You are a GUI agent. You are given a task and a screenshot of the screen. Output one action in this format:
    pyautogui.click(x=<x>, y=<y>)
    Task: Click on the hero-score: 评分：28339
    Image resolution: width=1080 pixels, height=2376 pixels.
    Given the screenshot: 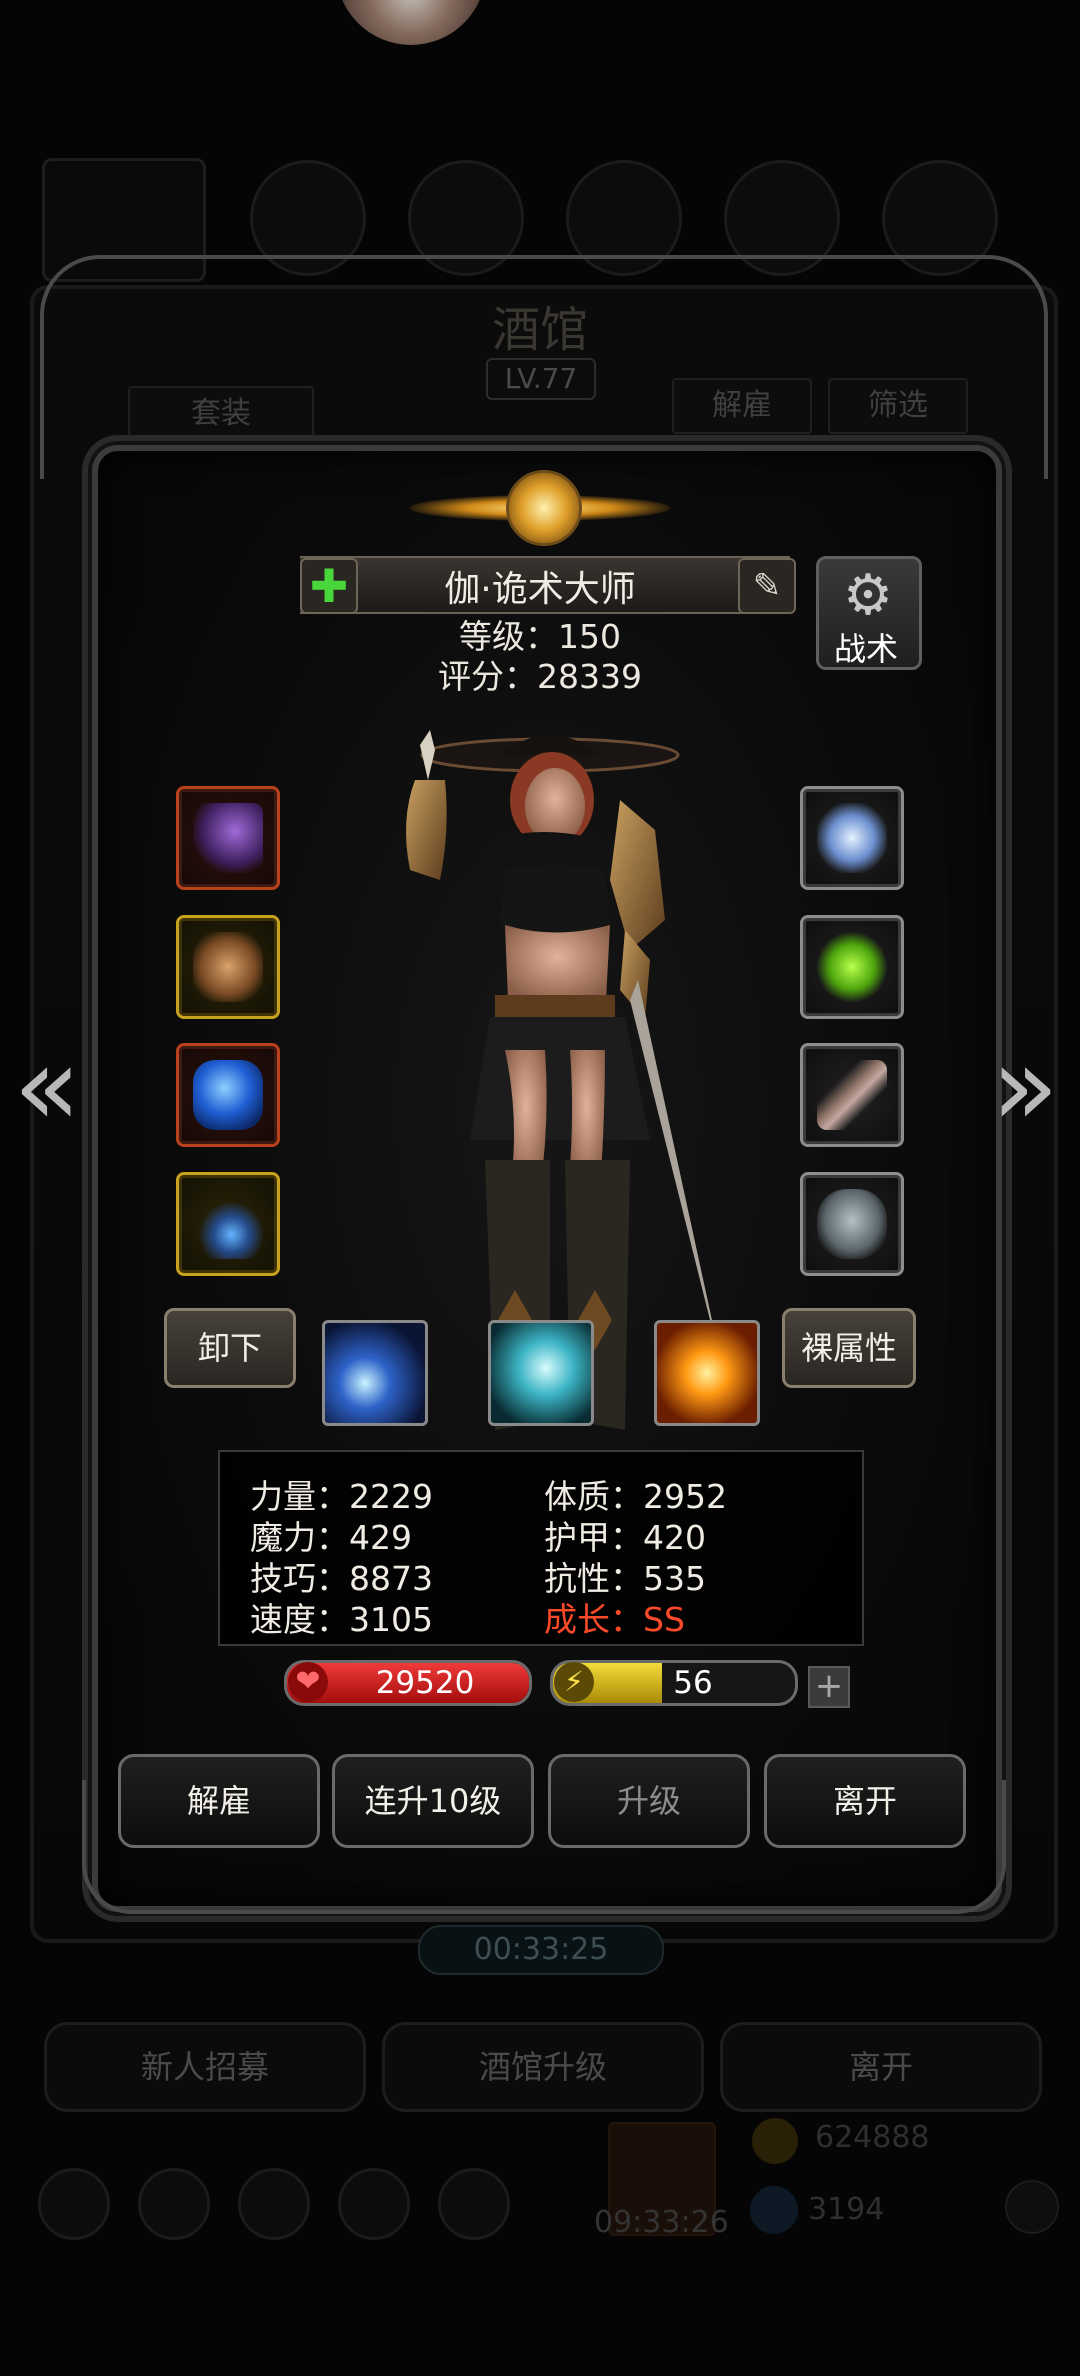 What is the action you would take?
    pyautogui.click(x=540, y=676)
    